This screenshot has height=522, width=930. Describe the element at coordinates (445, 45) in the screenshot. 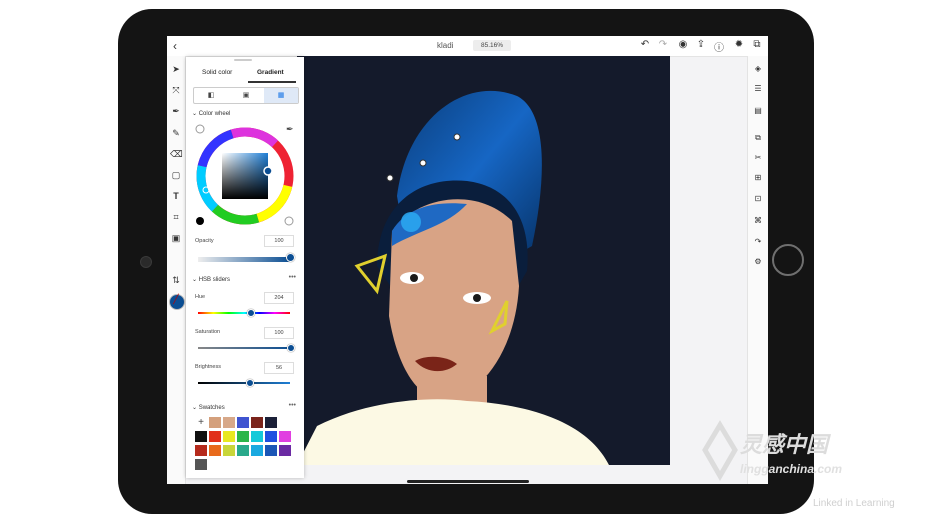

I see `document-title: kladi` at that location.